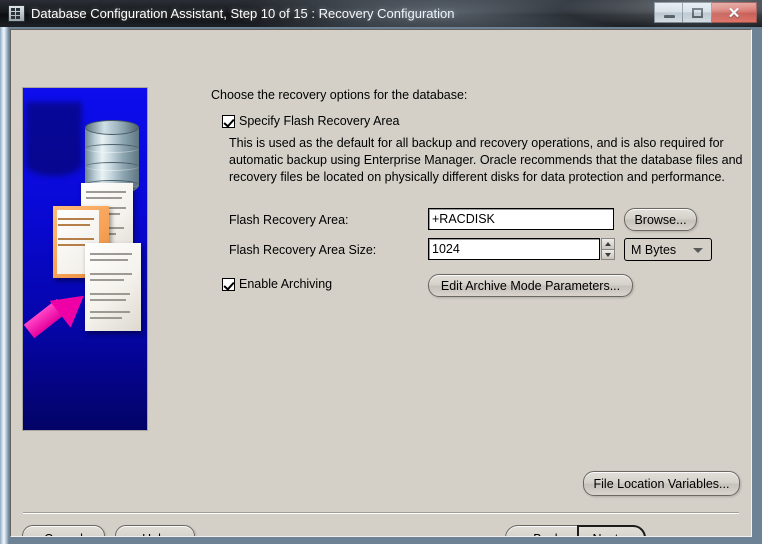 Image resolution: width=762 pixels, height=544 pixels. Describe the element at coordinates (319, 121) in the screenshot. I see `specify-flash-recovery-area-label: Specify Flash Recovery Area` at that location.